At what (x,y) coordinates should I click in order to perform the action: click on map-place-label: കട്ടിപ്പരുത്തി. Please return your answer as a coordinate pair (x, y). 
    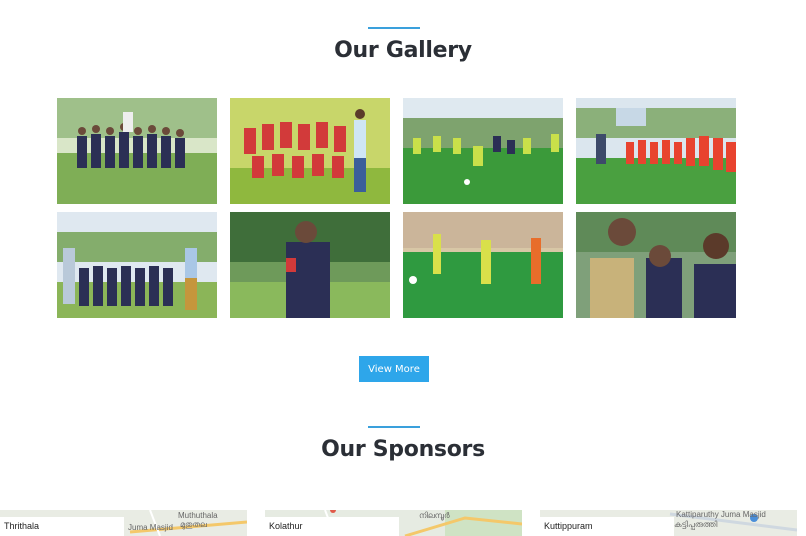
    Looking at the image, I should click on (696, 524).